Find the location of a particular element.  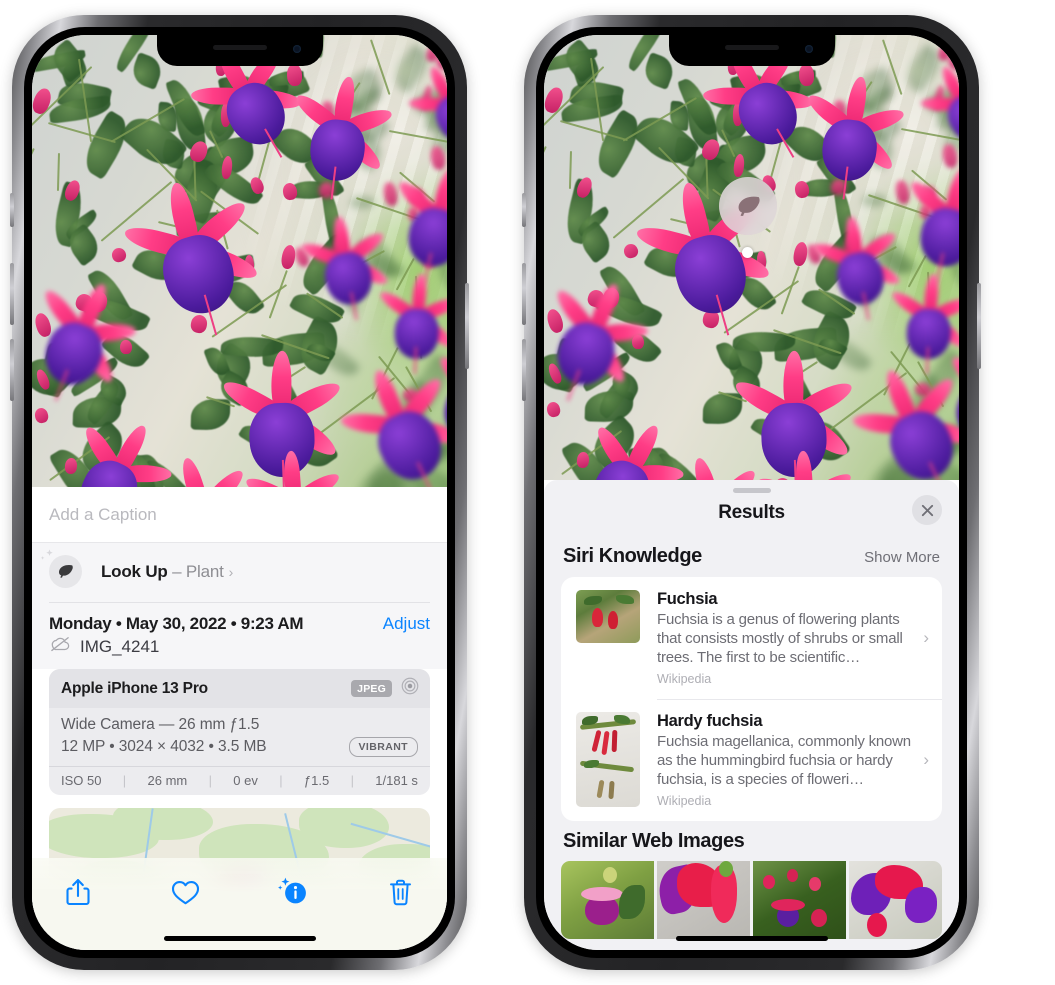

similar-web-images-header: Similar Web Images is located at coordinates (751, 840).